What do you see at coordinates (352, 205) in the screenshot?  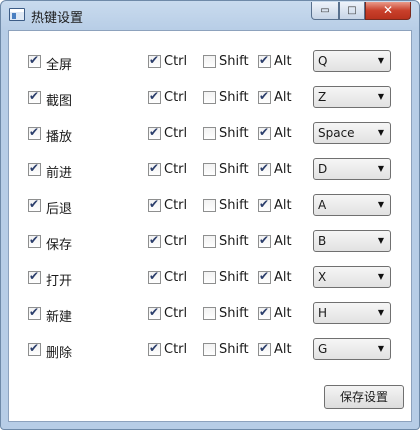 I see `key-select: A ▼` at bounding box center [352, 205].